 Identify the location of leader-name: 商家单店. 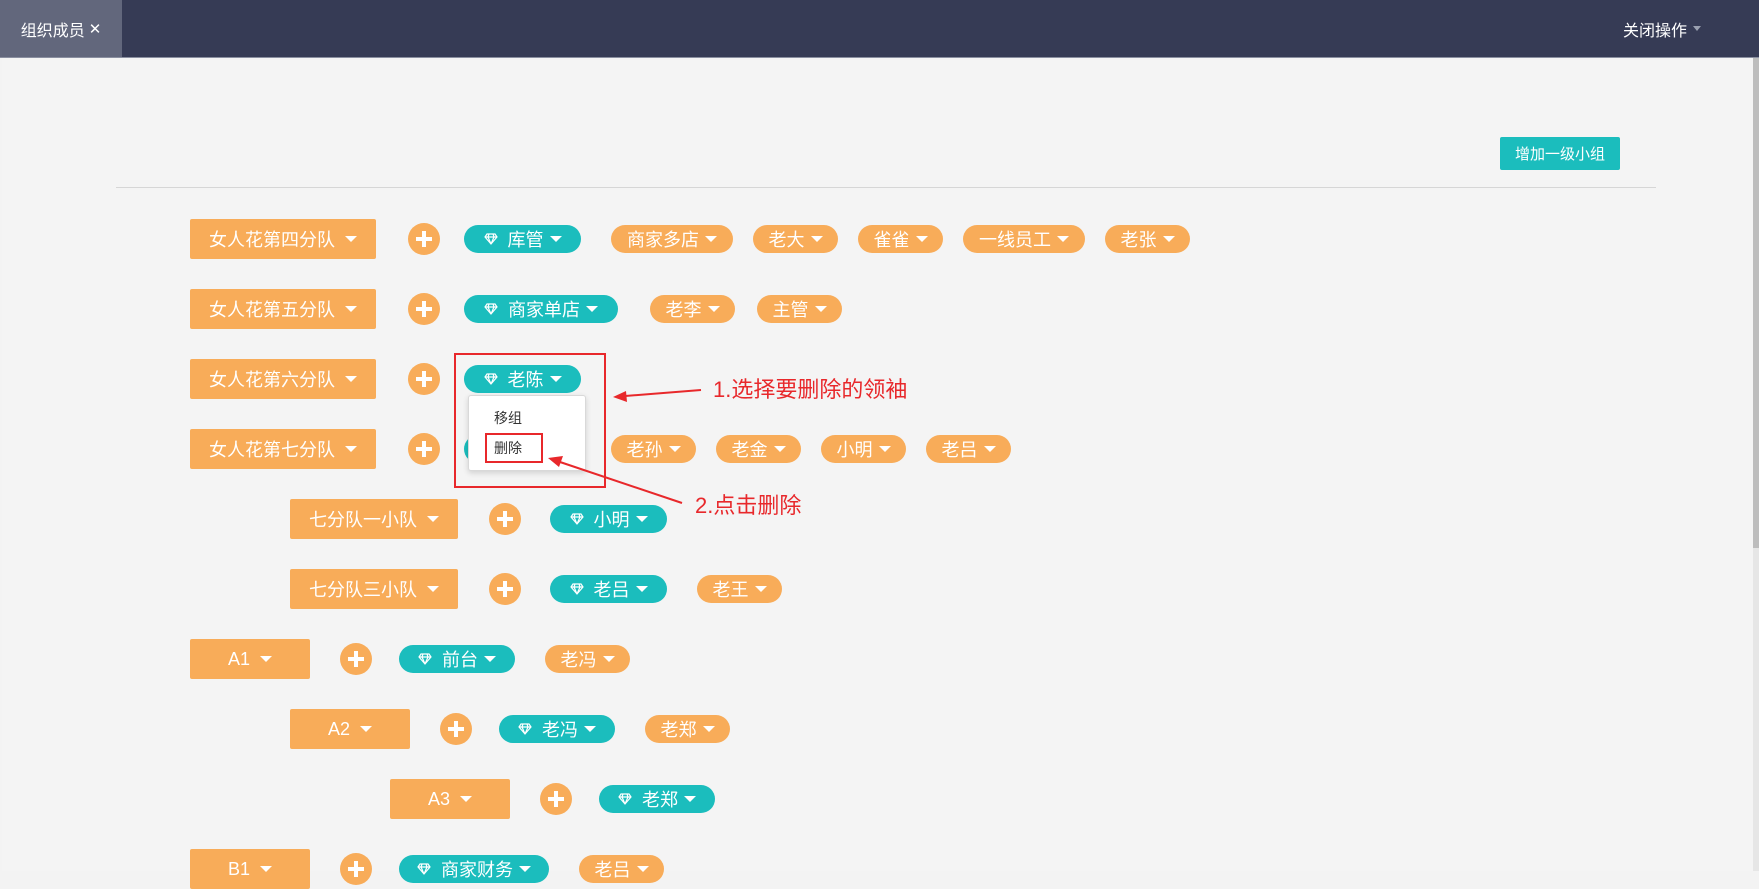
(544, 310).